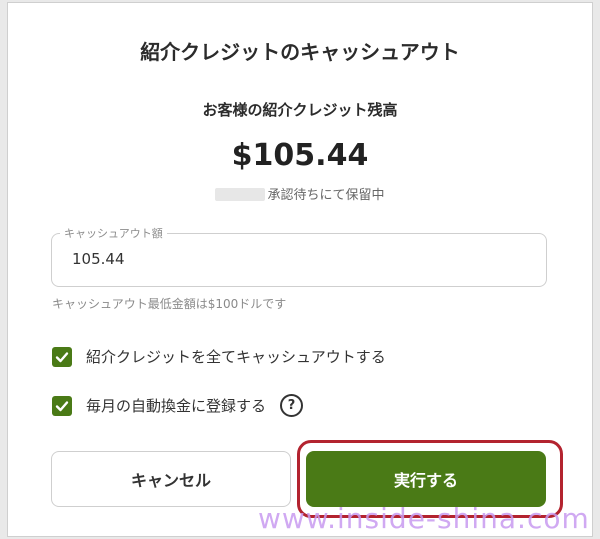 This screenshot has width=600, height=539. What do you see at coordinates (426, 479) in the screenshot?
I see `submit-button: 実行する` at bounding box center [426, 479].